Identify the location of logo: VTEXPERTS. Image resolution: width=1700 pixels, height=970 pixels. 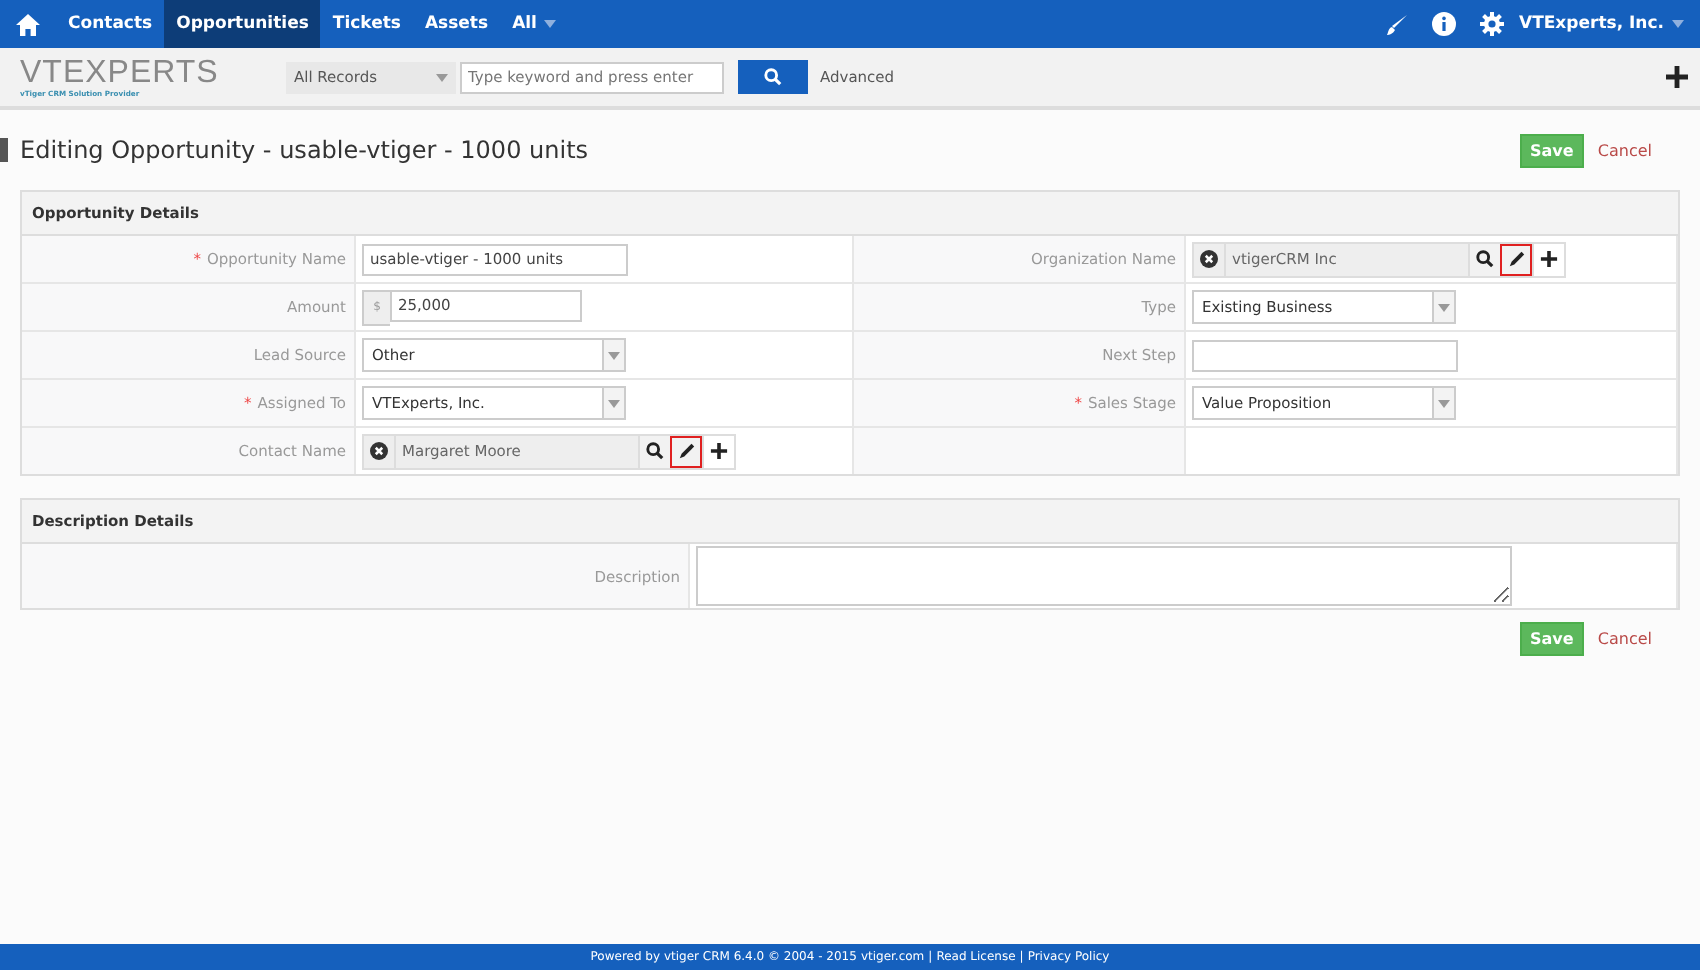
(120, 73).